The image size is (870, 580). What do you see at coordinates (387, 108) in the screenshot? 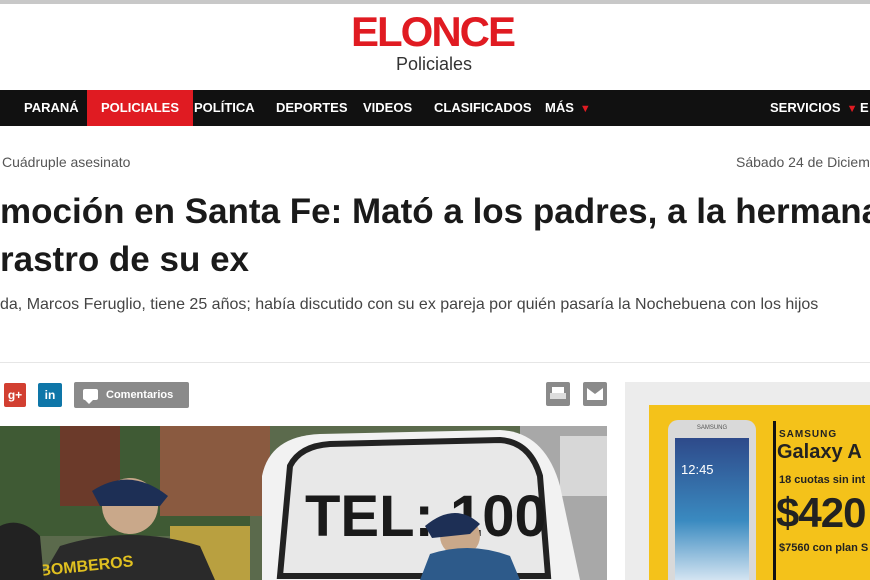
I see `nav-item-videos: VIDEOS` at bounding box center [387, 108].